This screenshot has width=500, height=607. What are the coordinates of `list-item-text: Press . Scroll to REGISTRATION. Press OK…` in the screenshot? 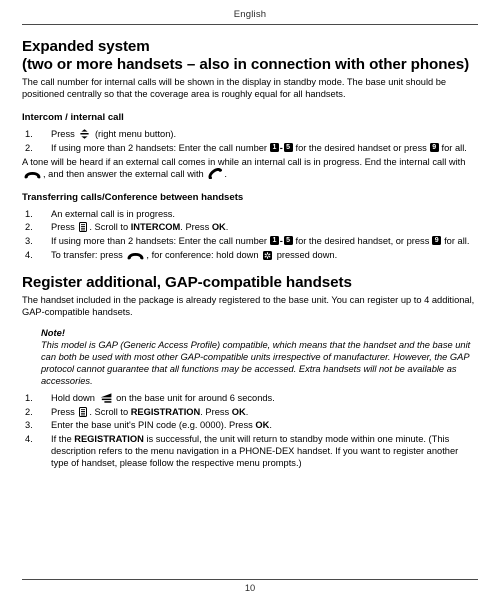 It's located at (150, 411).